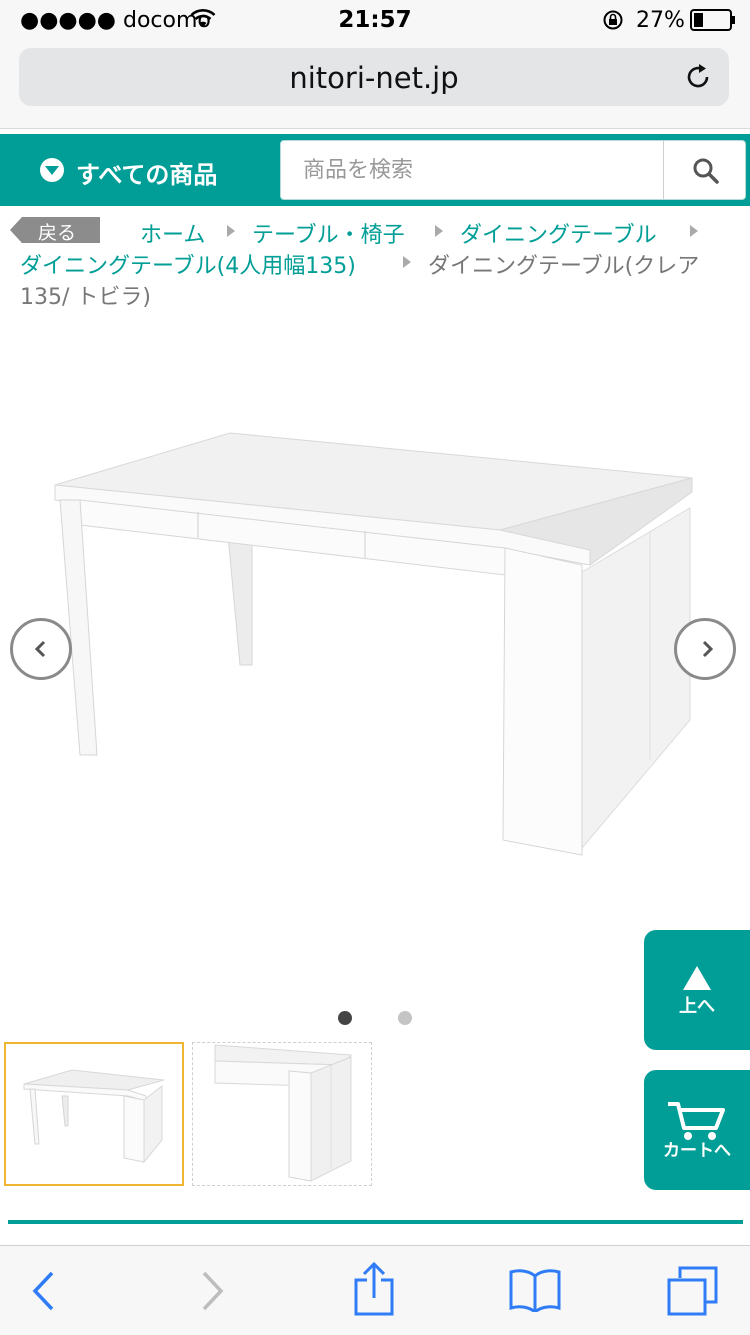 This screenshot has width=750, height=1335. Describe the element at coordinates (472, 170) in the screenshot. I see `search-input` at that location.